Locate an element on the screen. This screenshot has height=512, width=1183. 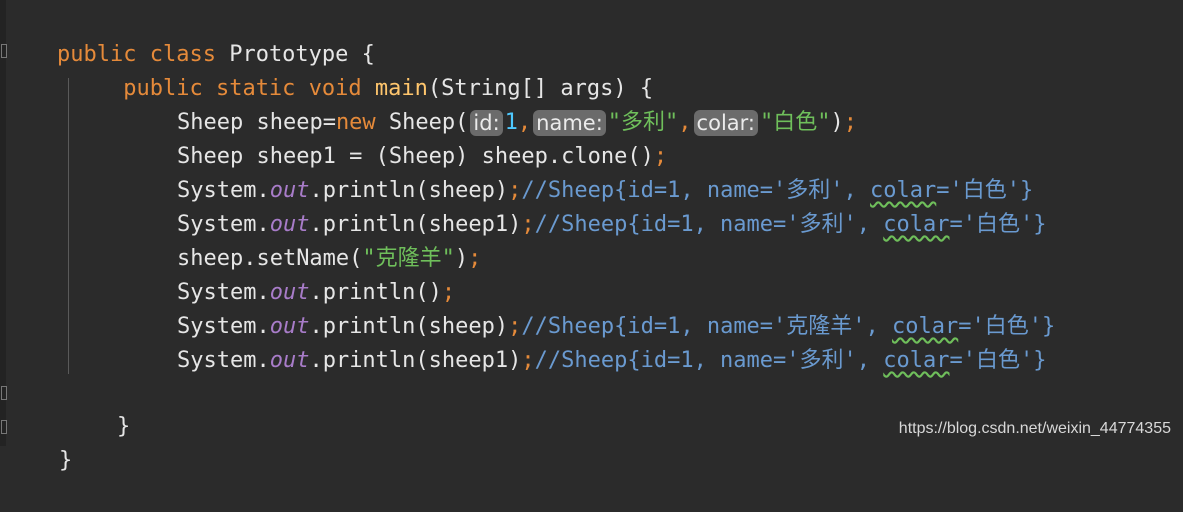
field-out: out is located at coordinates (289, 360).